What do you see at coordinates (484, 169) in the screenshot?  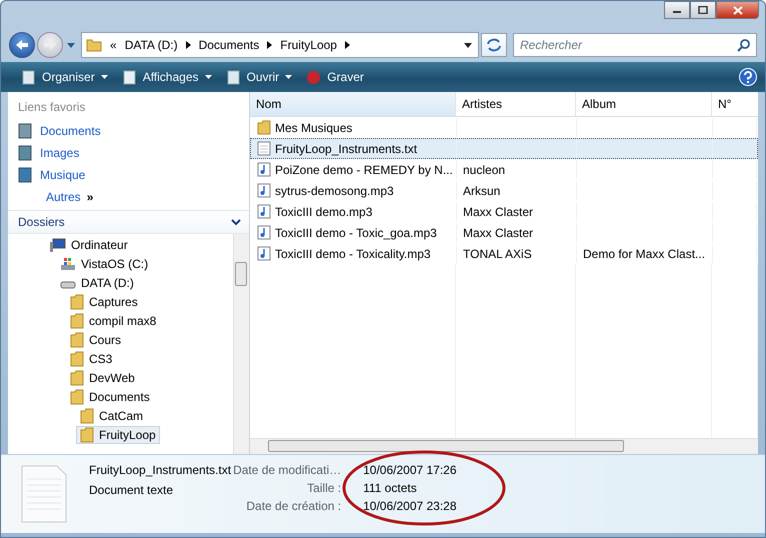 I see `artist-cell: nucleon` at bounding box center [484, 169].